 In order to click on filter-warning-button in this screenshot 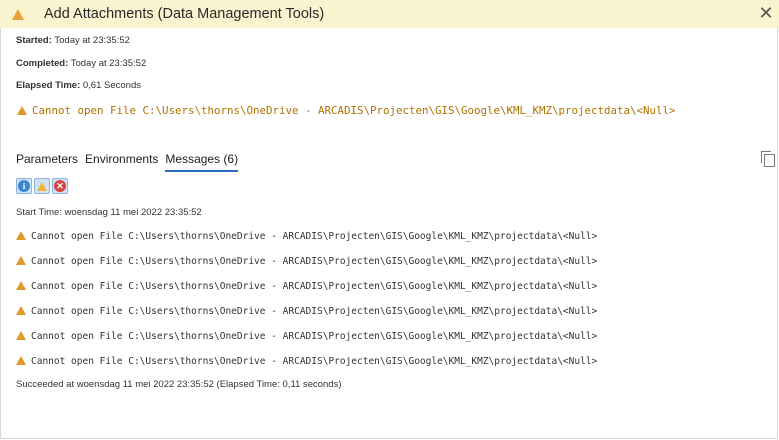, I will do `click(42, 186)`.